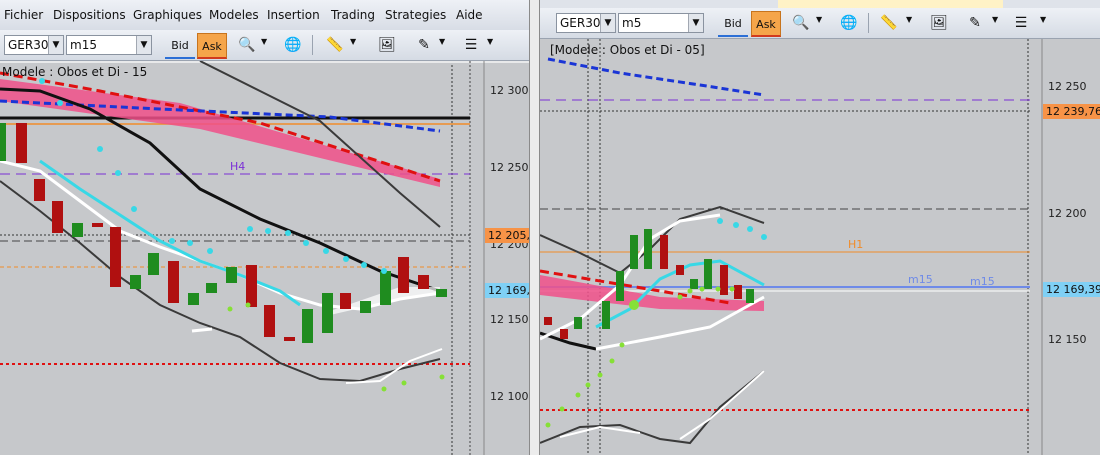 Image resolution: width=1100 pixels, height=455 pixels. I want to click on right-window-tab, so click(890, 4).